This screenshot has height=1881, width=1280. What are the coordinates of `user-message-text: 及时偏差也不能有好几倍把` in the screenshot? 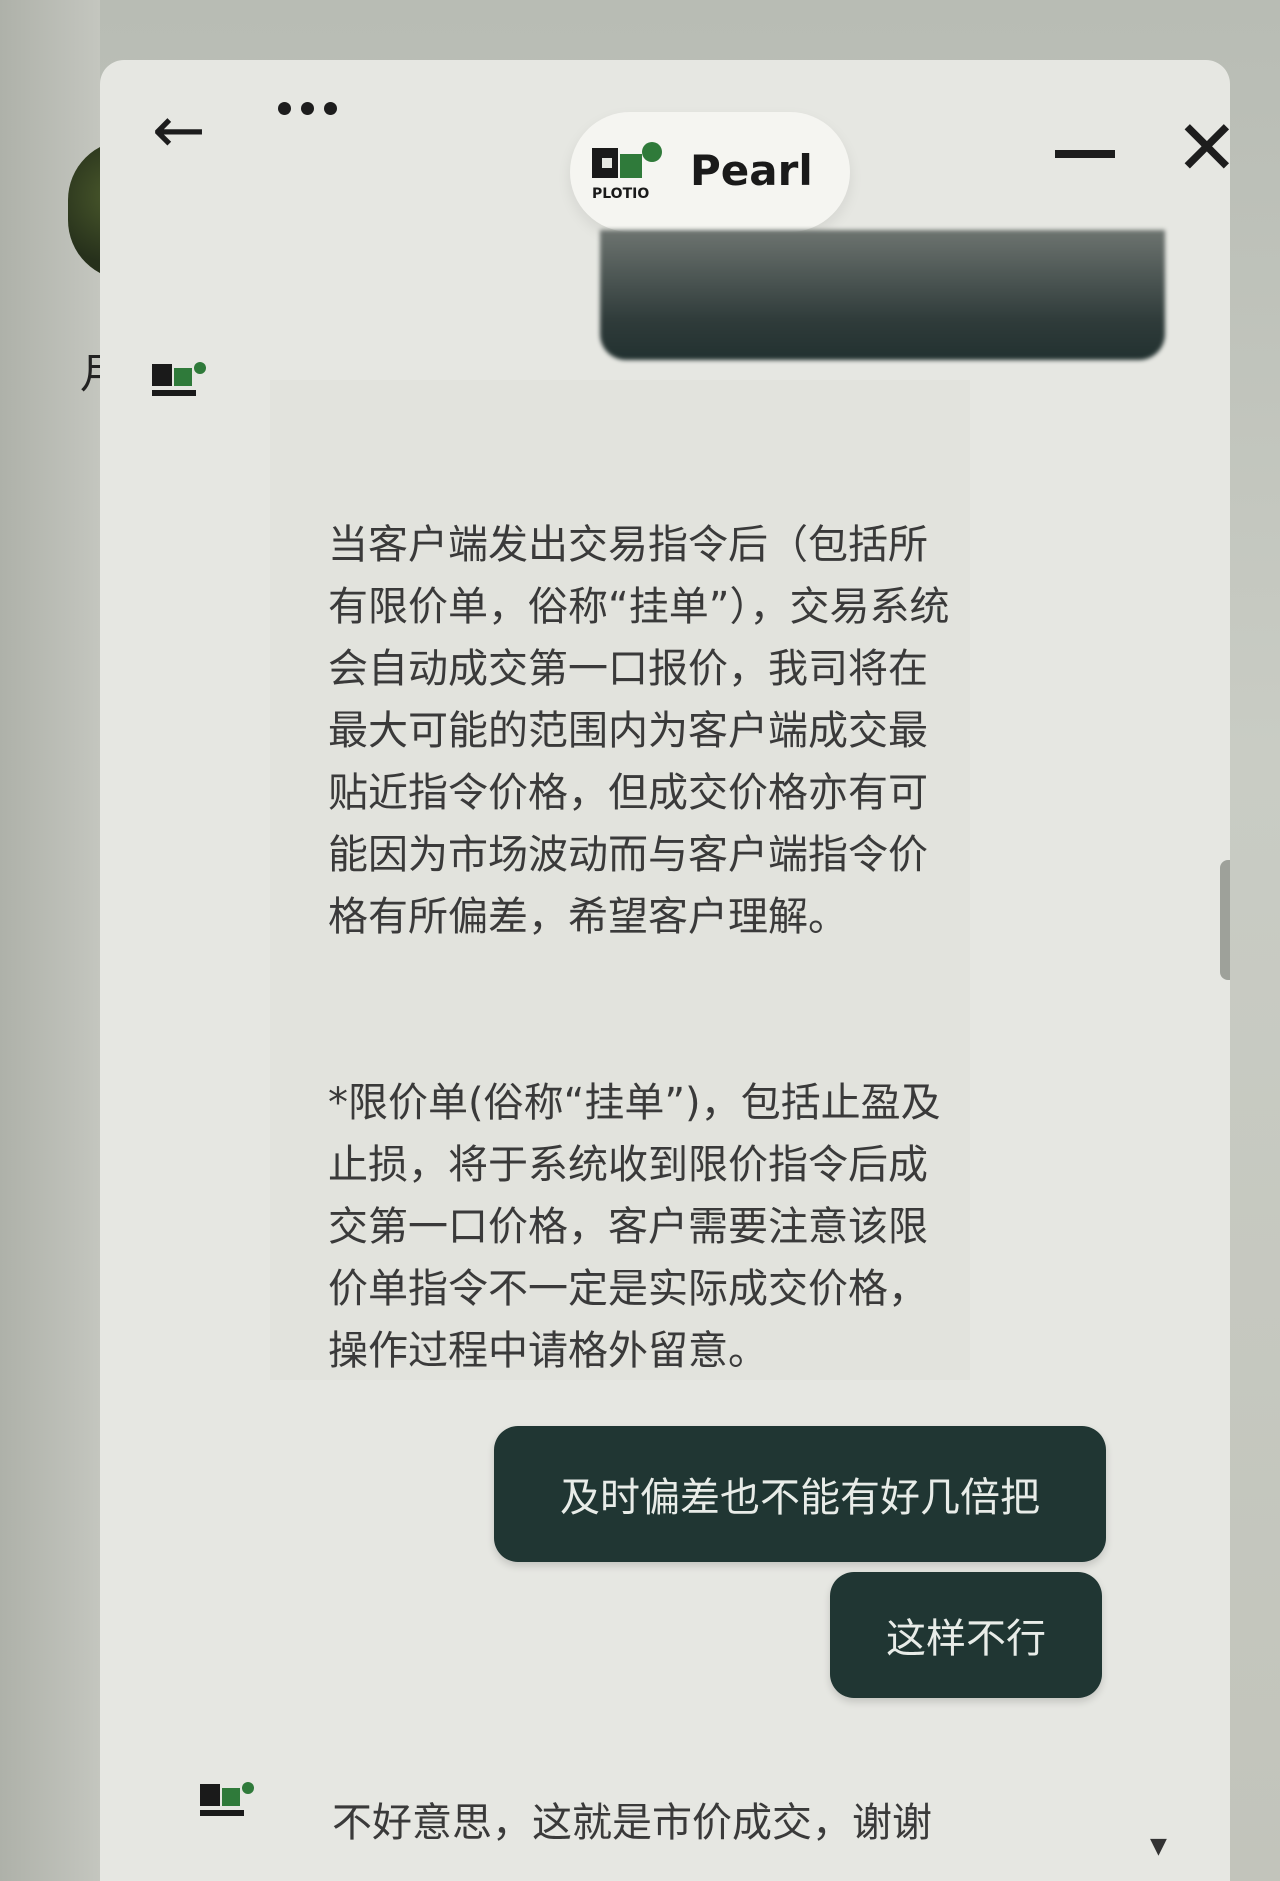 It's located at (800, 1498).